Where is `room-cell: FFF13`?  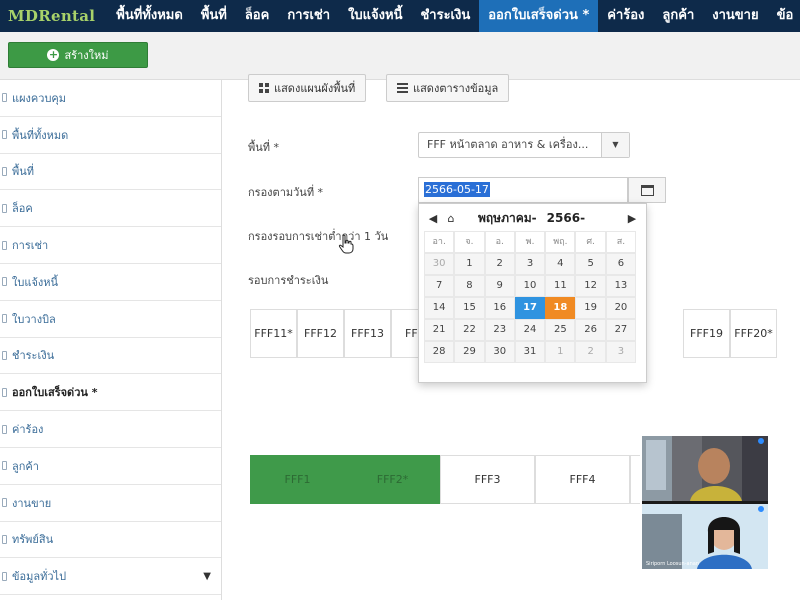 room-cell: FFF13 is located at coordinates (367, 333).